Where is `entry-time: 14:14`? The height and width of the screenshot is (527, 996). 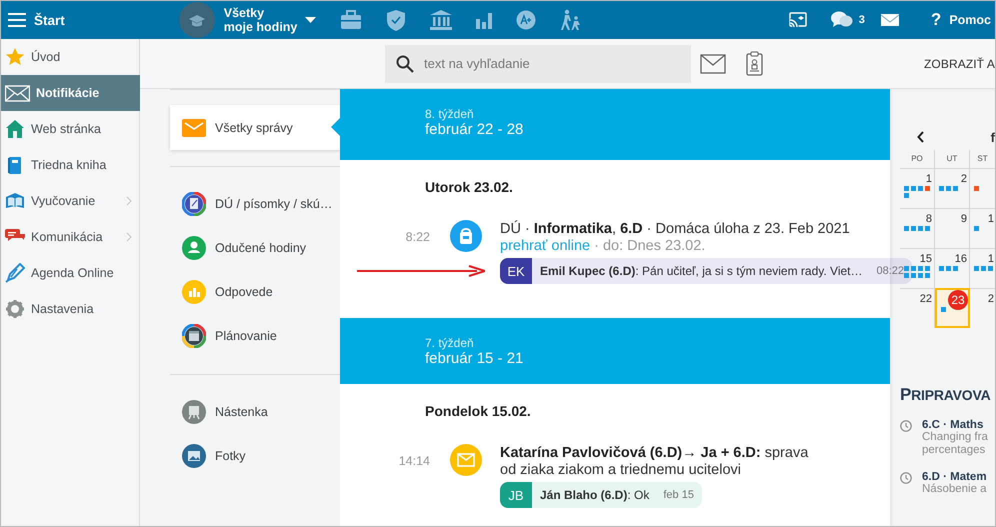 entry-time: 14:14 is located at coordinates (414, 461).